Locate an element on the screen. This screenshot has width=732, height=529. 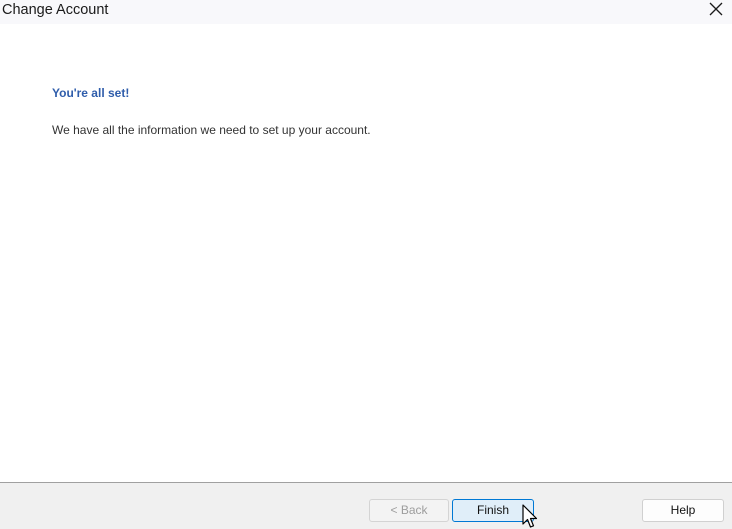
title-bar: Change Account is located at coordinates (366, 12).